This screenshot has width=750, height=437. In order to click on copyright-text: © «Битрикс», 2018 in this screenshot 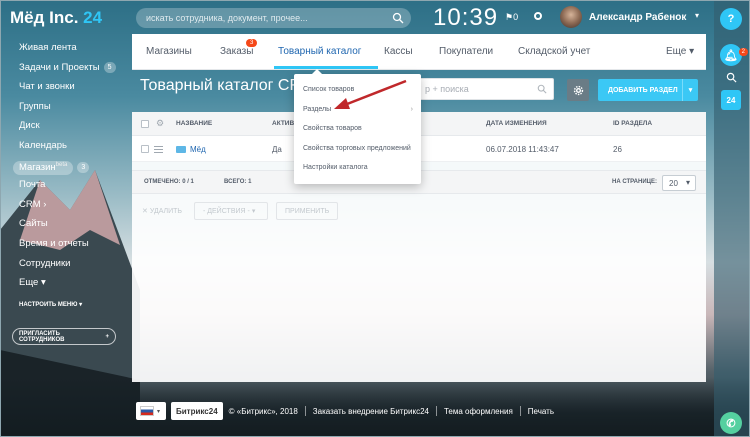, I will do `click(263, 411)`.